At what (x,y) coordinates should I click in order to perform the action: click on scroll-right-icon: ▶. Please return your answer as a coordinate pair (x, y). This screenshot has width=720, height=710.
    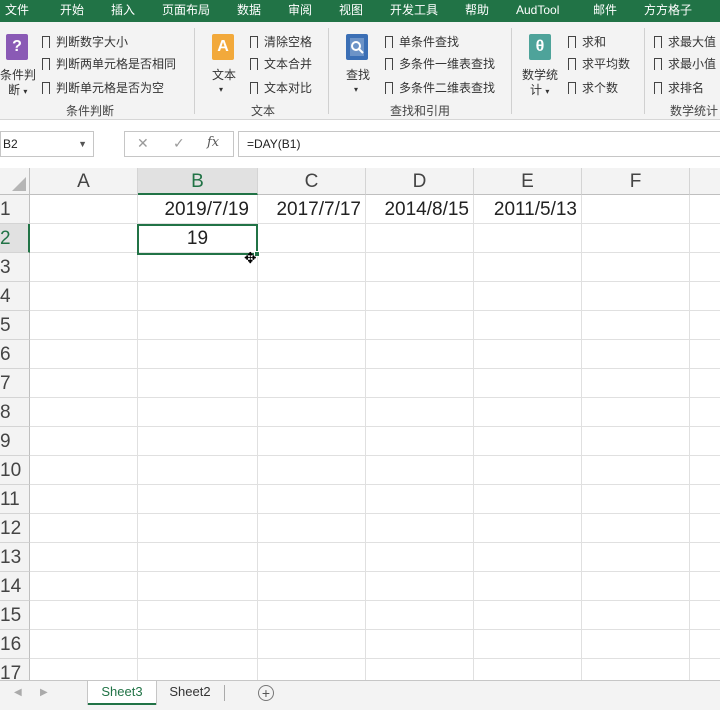
    Looking at the image, I should click on (44, 692).